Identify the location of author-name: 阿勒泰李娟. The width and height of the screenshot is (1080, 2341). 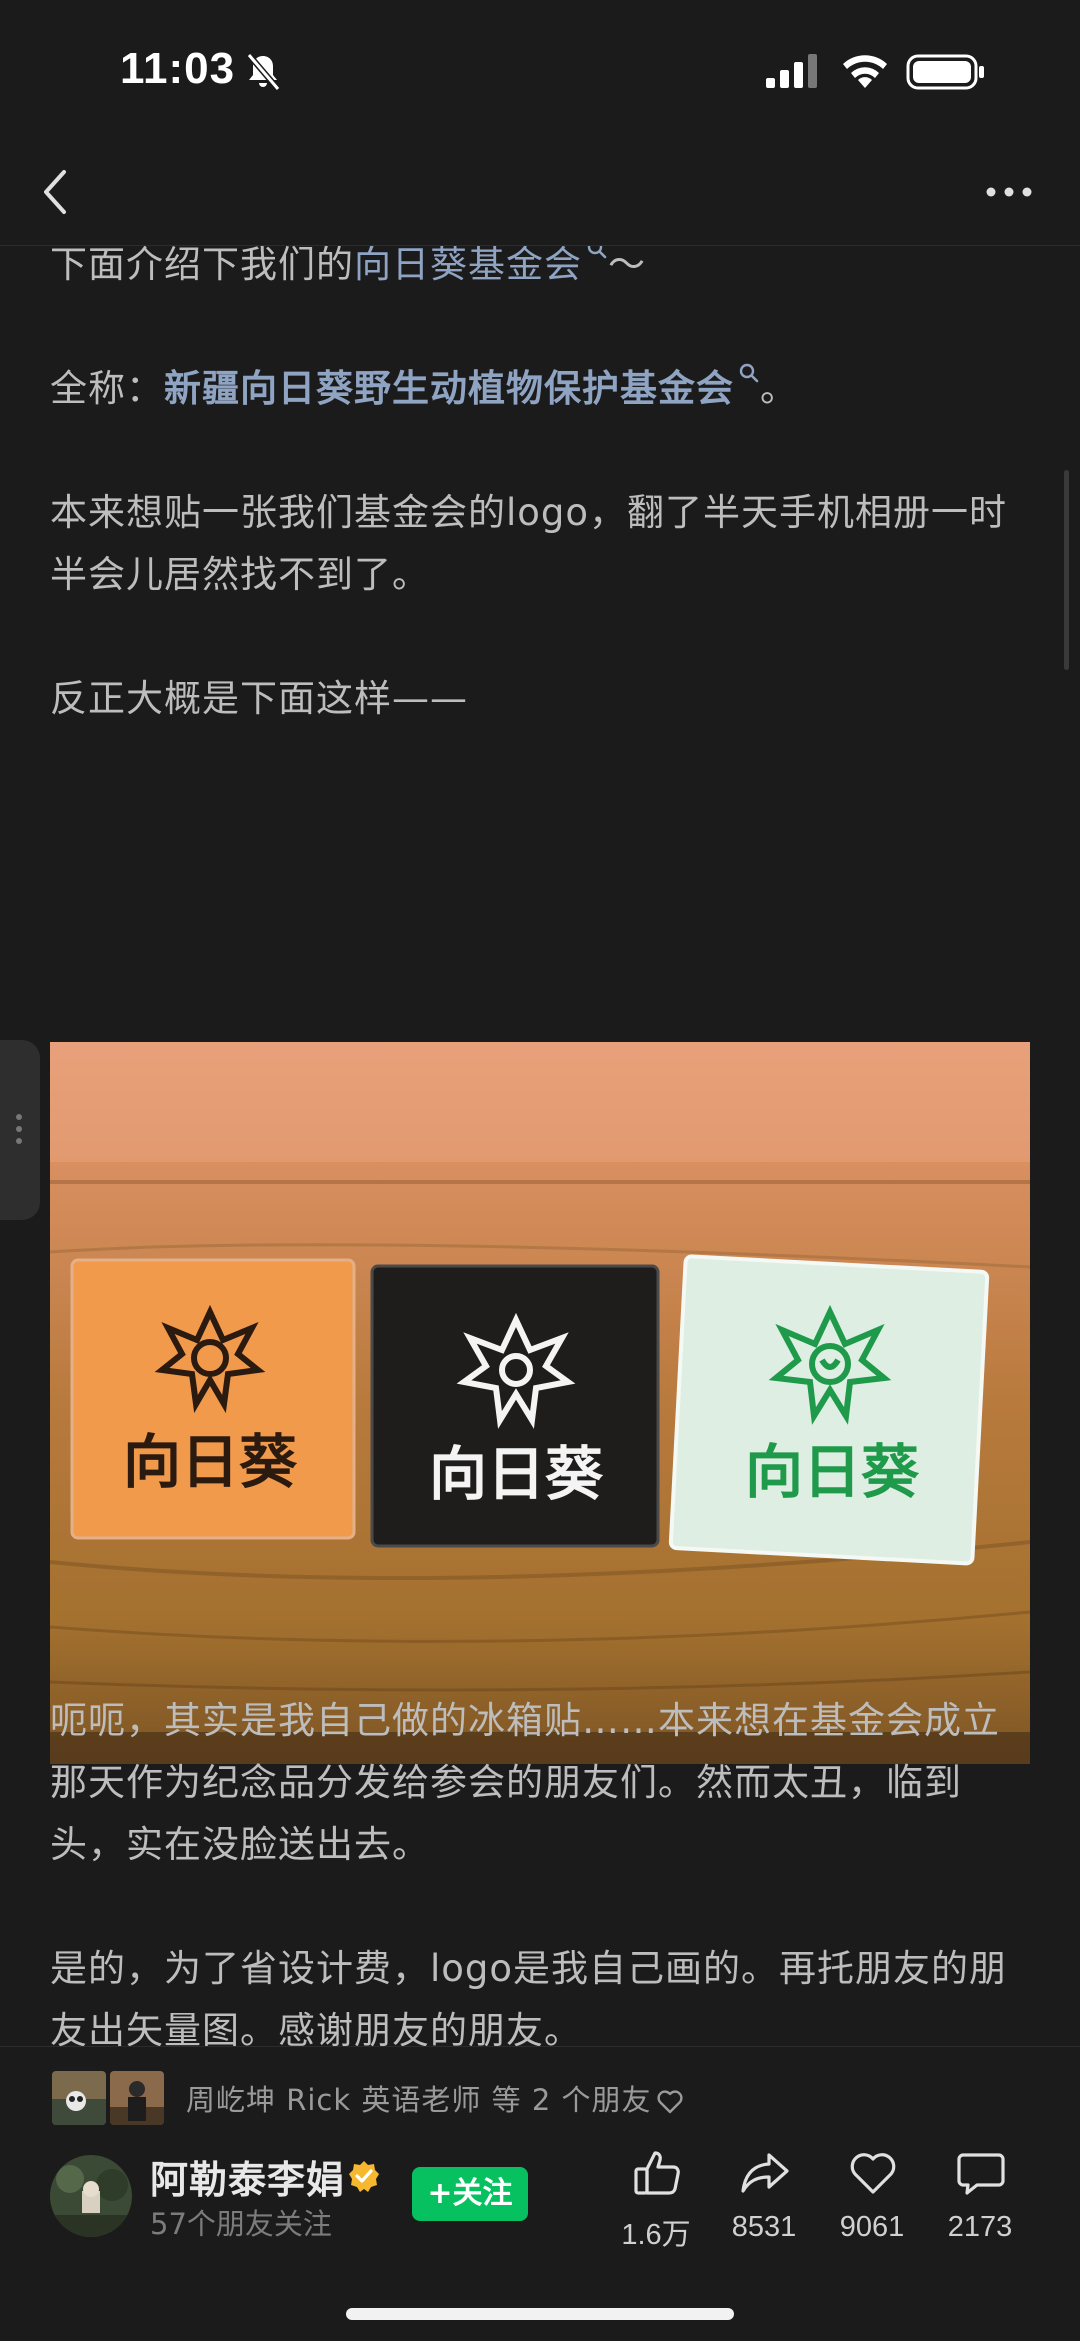
(247, 2176).